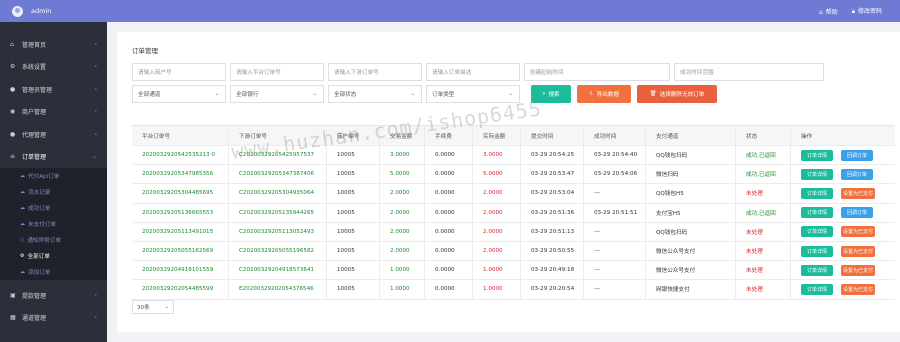  I want to click on actions-cell: 订单详情 设置为已支付, so click(843, 270).